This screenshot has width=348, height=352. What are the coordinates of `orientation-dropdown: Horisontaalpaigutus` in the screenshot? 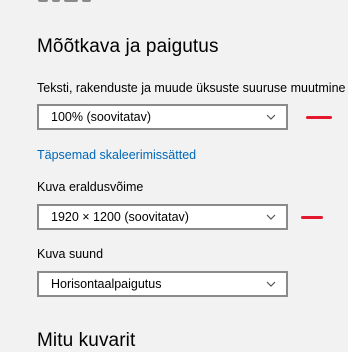 It's located at (162, 284).